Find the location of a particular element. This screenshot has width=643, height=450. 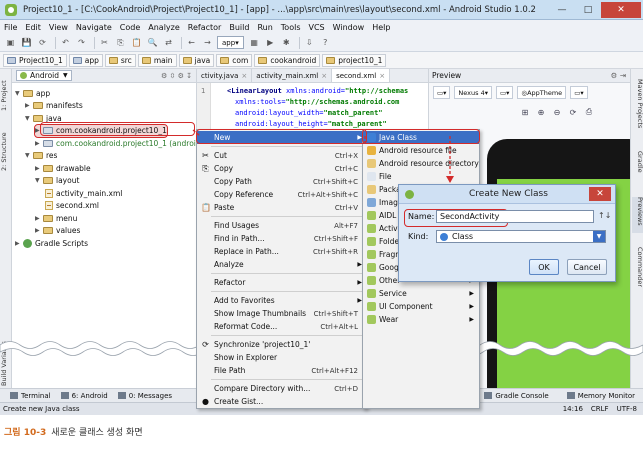

breadcrumb-item: app is located at coordinates (85, 60).